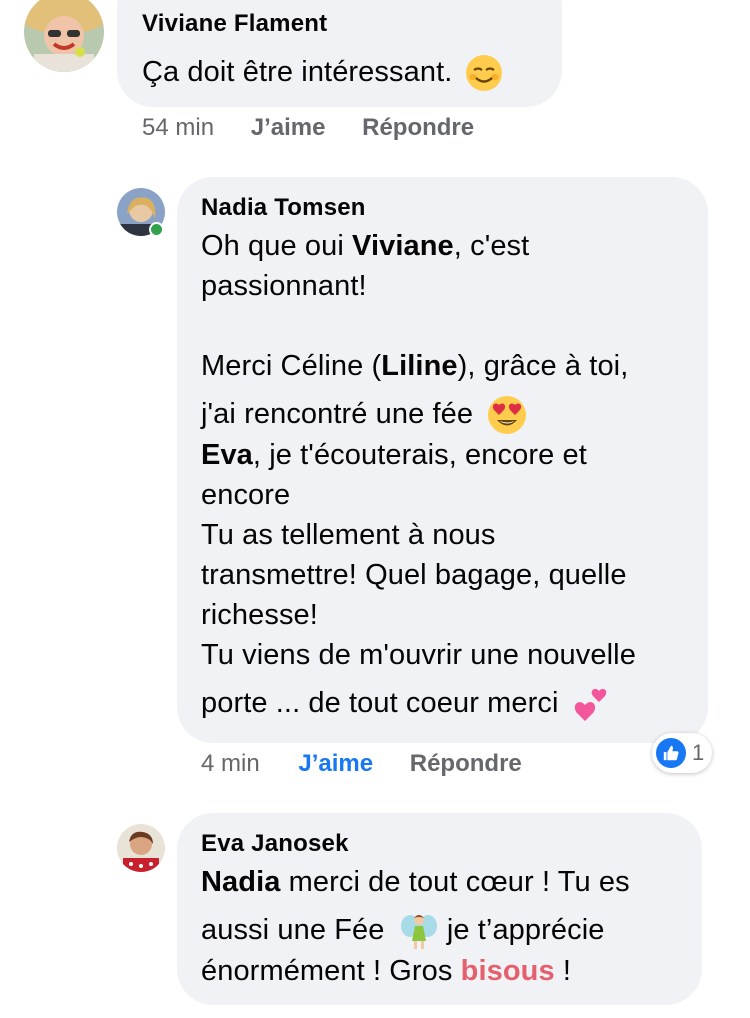 The height and width of the screenshot is (1018, 750). What do you see at coordinates (591, 705) in the screenshot?
I see `two-hearts-emoji` at bounding box center [591, 705].